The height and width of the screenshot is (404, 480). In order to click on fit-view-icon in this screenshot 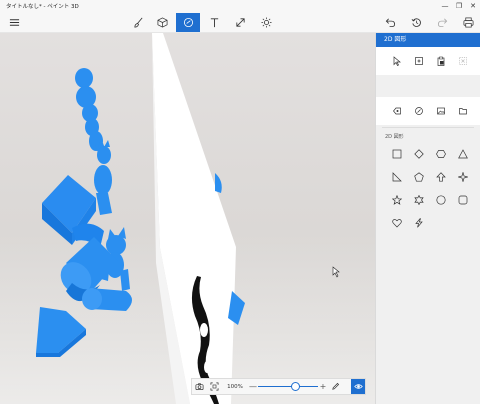, I will do `click(214, 386)`.